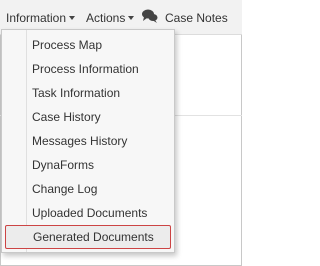  I want to click on menu-item-label: Task Information, so click(76, 93).